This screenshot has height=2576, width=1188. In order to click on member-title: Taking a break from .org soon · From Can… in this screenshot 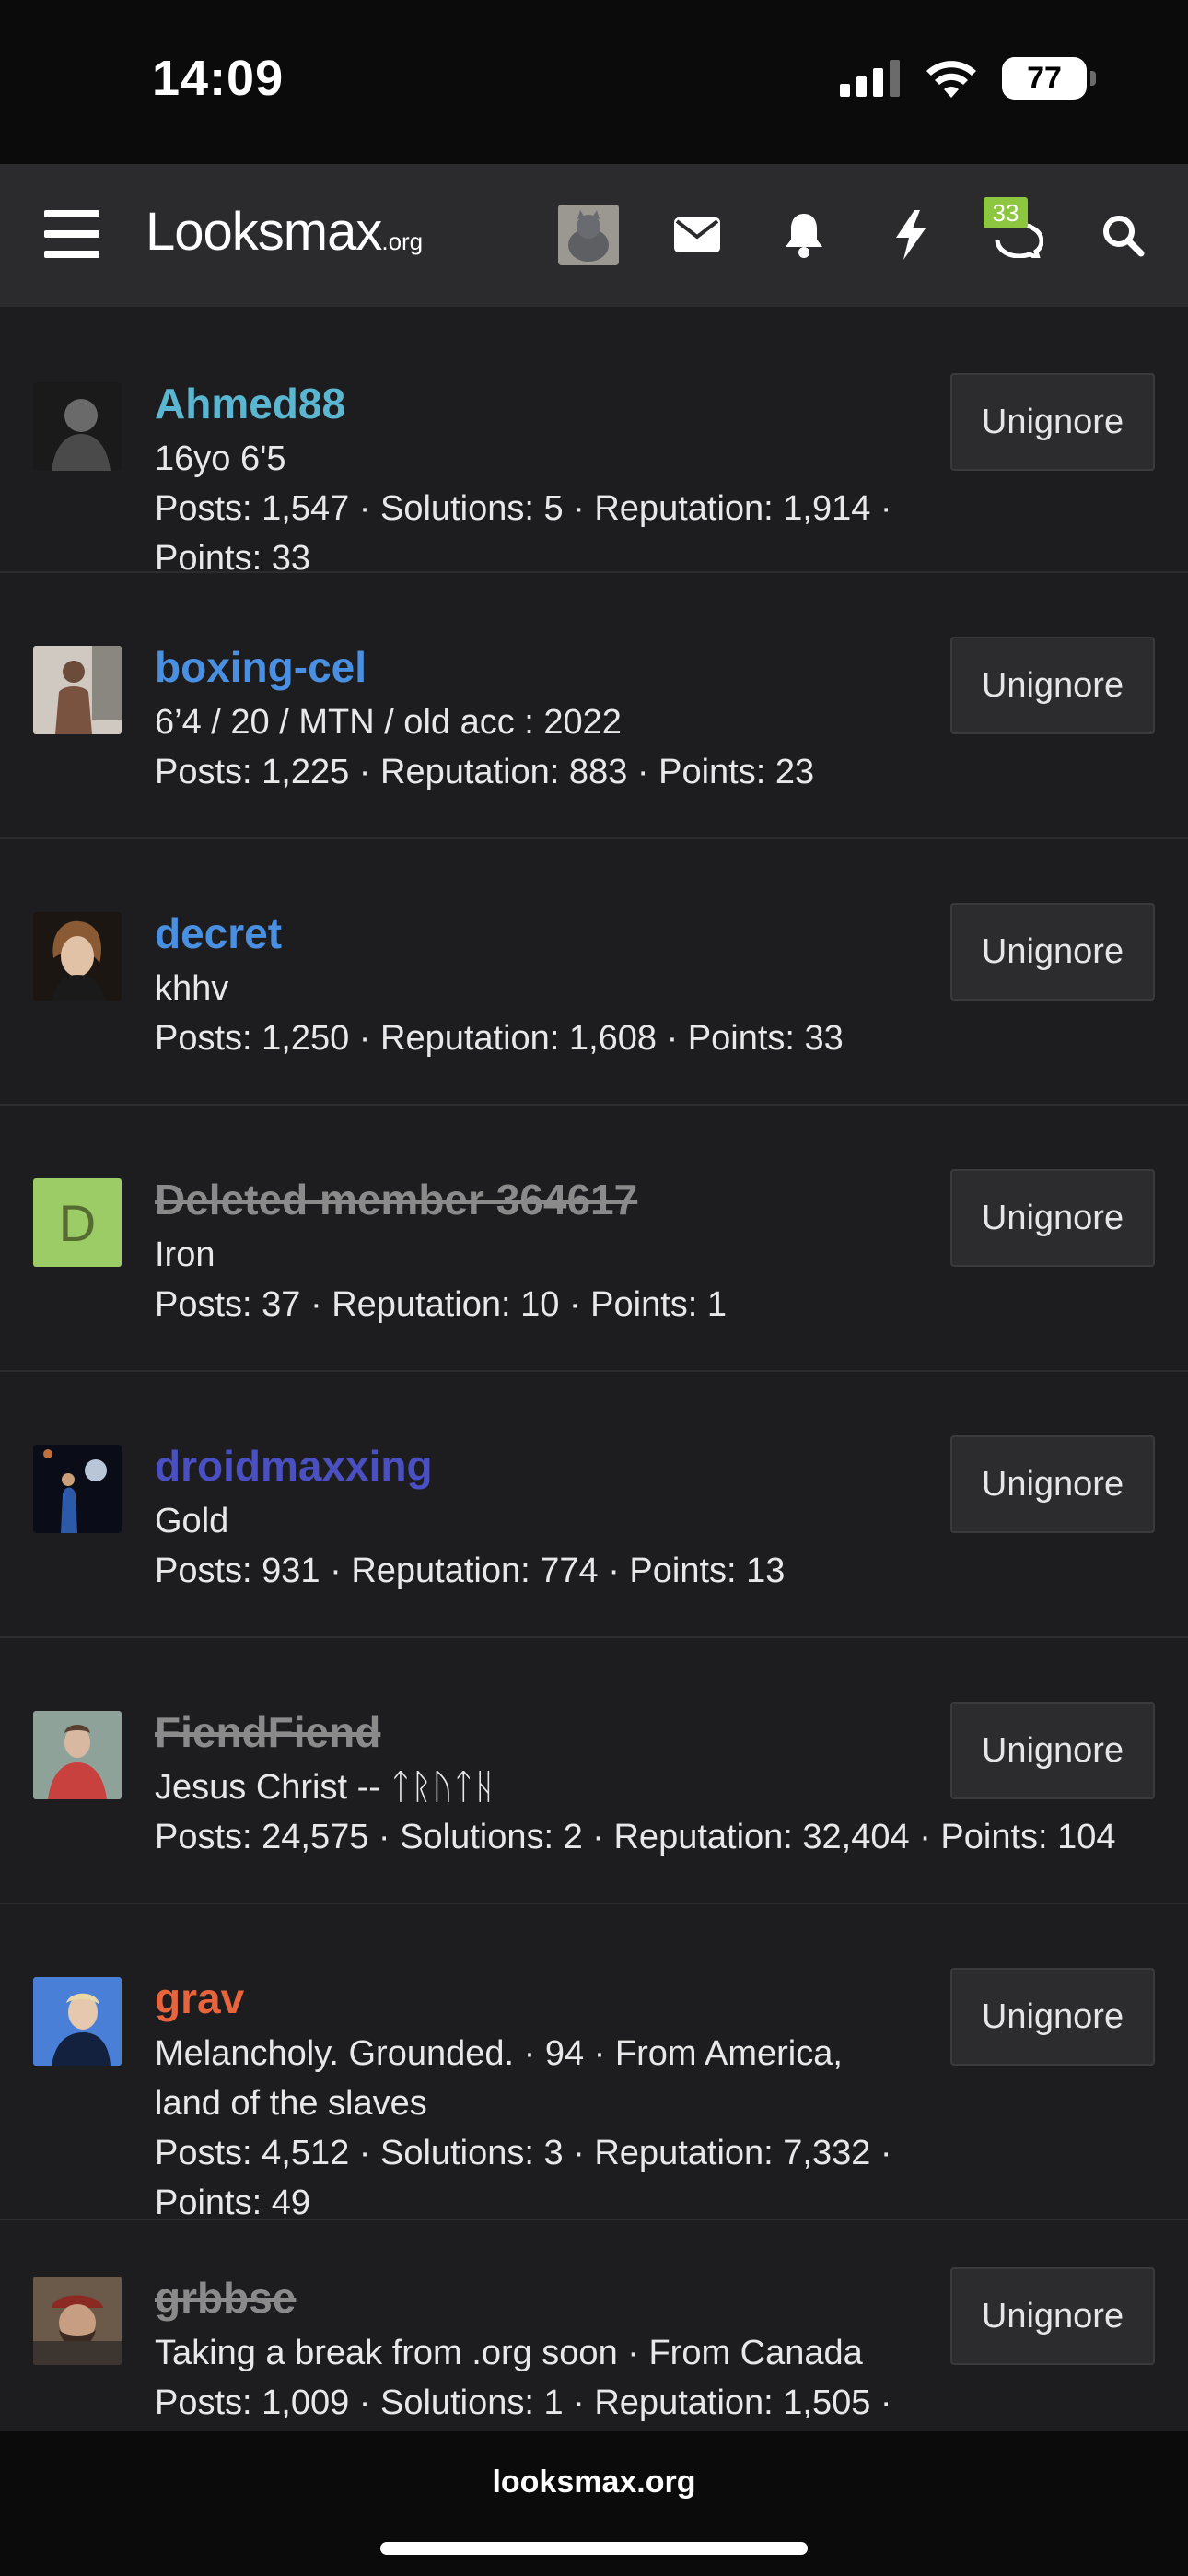, I will do `click(509, 2353)`.